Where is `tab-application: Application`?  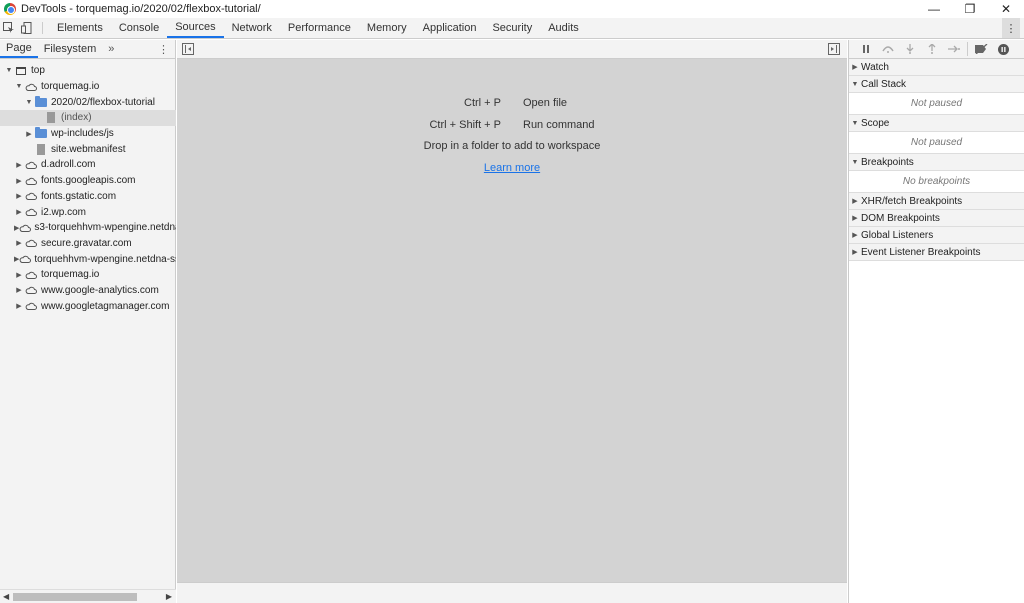 tab-application: Application is located at coordinates (450, 28).